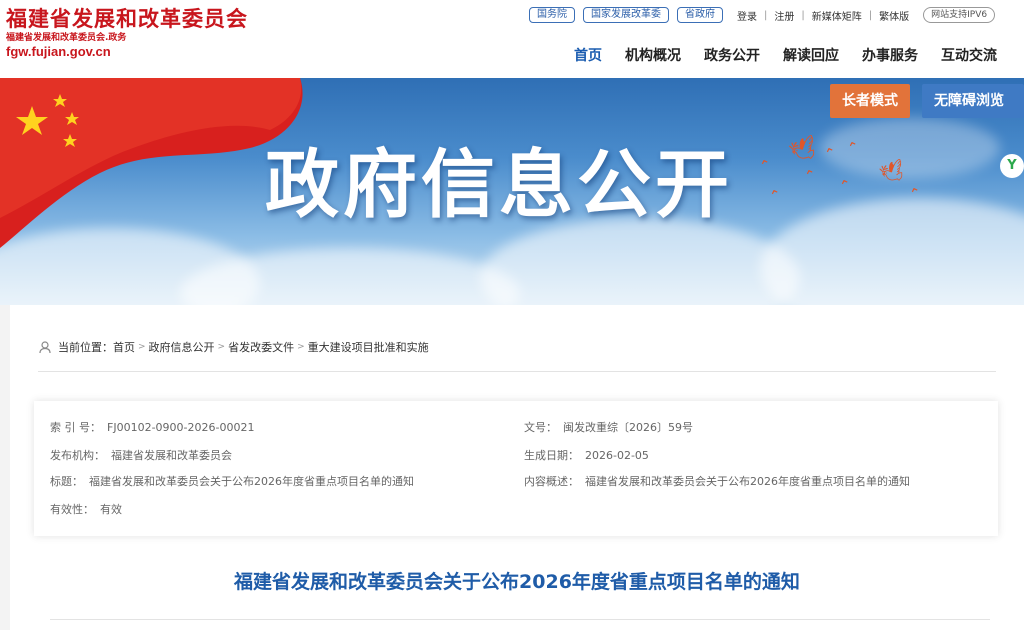 Image resolution: width=1024 pixels, height=630 pixels. I want to click on breadcrumb-major-projects: 重大建设项目批准和实施, so click(368, 347).